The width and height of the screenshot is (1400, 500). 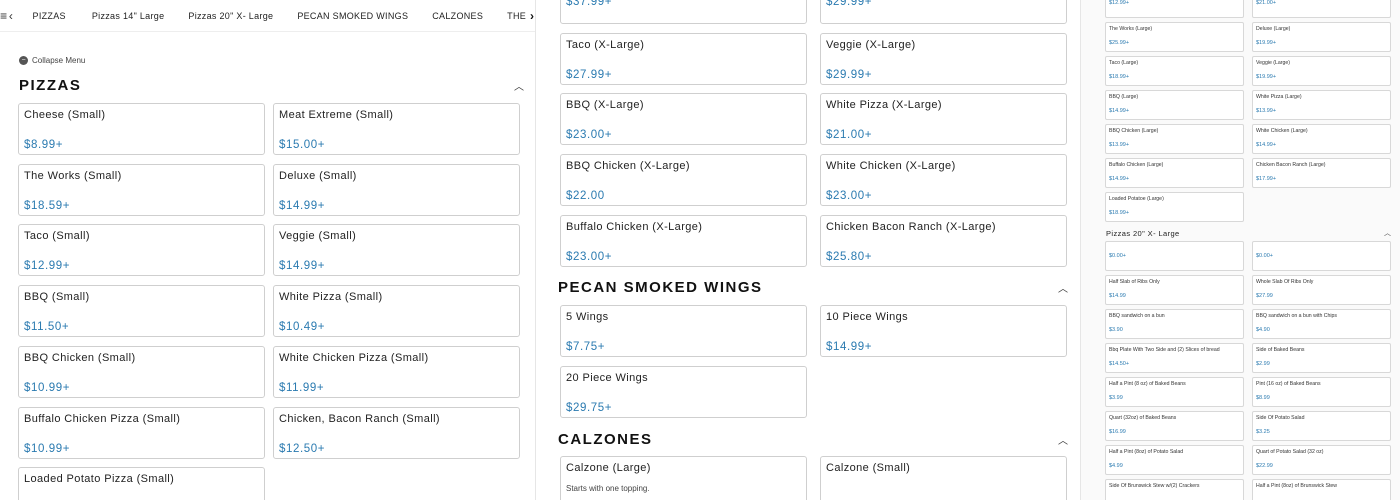 What do you see at coordinates (1273, 29) in the screenshot?
I see `item-name: Deluxe (Large)` at bounding box center [1273, 29].